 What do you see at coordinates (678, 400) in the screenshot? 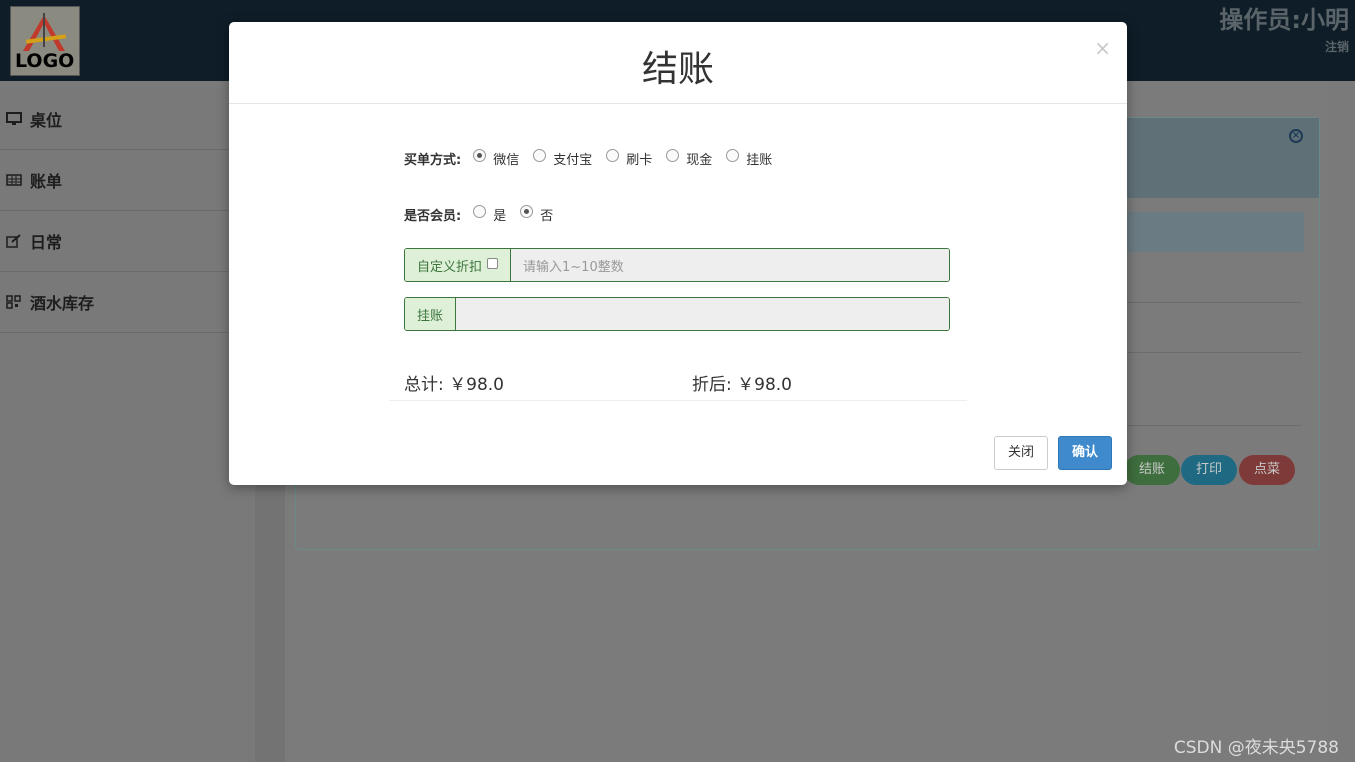
I see `divider` at bounding box center [678, 400].